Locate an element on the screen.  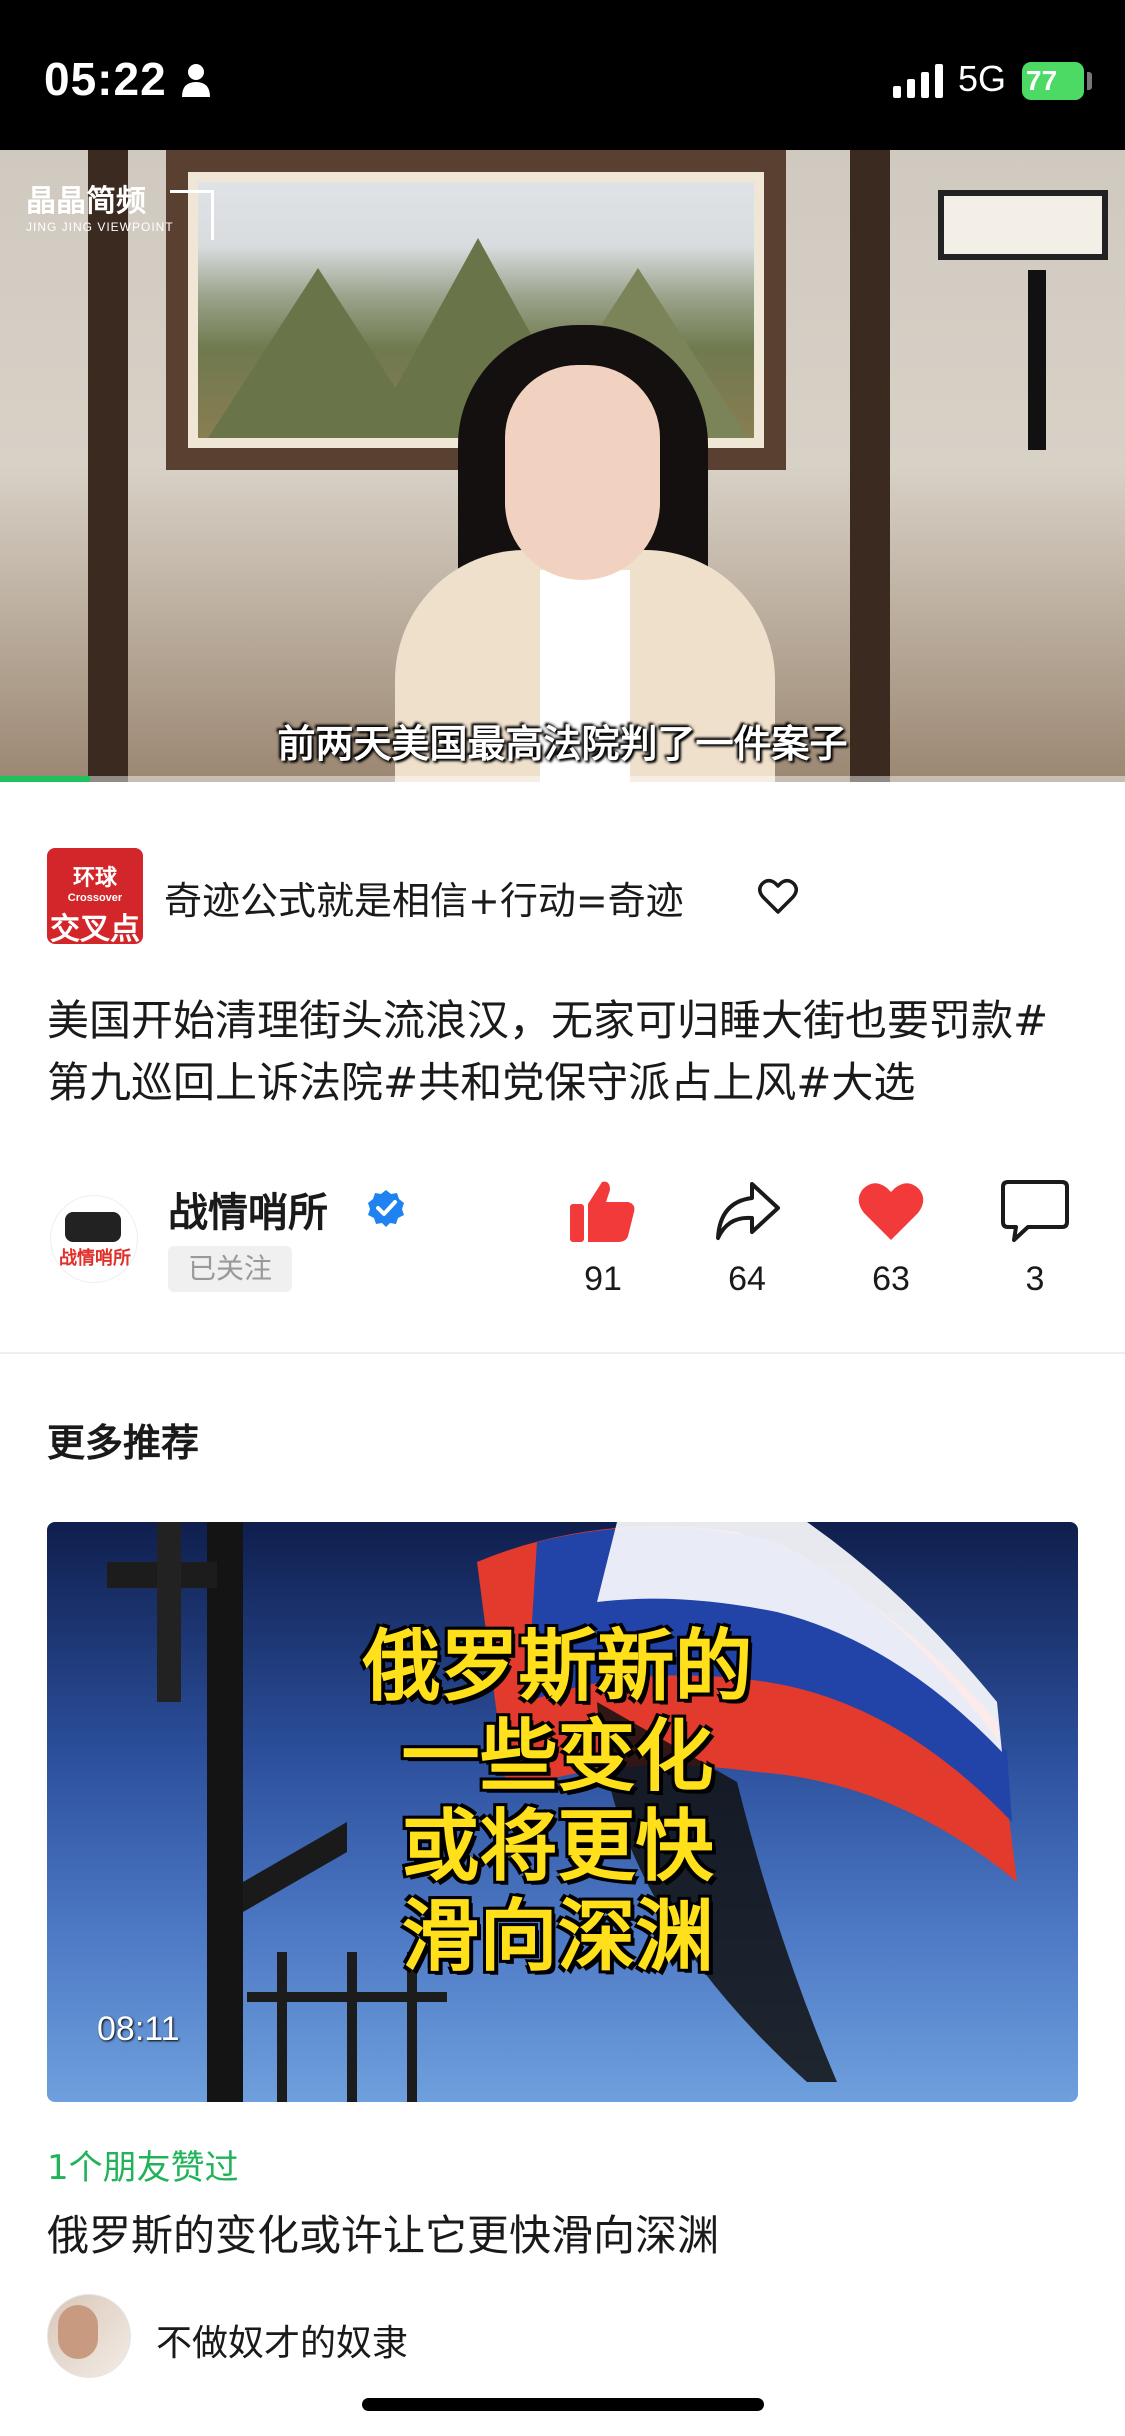
status-bar: 05:22 5G 77 is located at coordinates (562, 75).